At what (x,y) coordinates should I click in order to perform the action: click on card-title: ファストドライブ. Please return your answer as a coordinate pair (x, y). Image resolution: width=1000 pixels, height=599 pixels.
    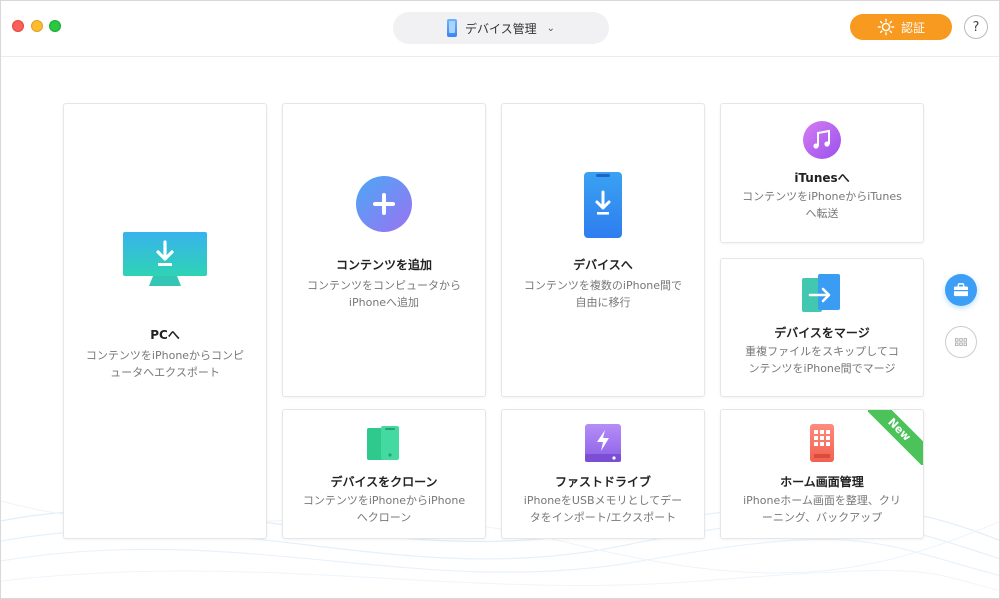
    Looking at the image, I should click on (602, 482).